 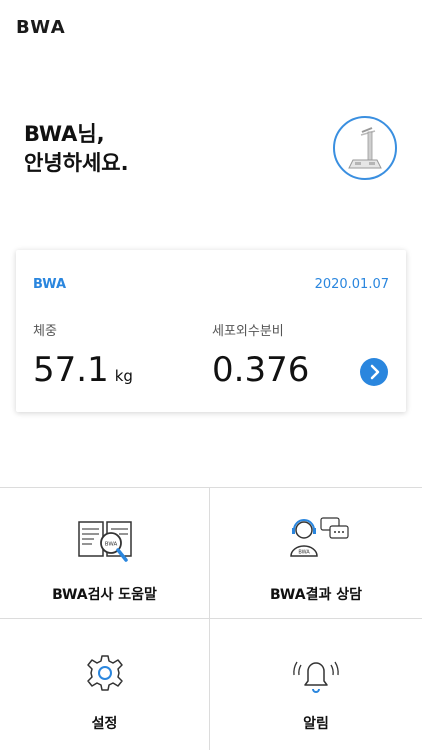 I want to click on ecw-ratio-value: 0.376, so click(x=261, y=370).